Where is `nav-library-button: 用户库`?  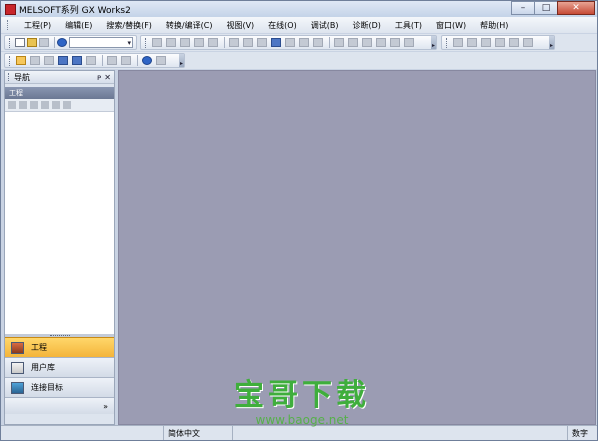 nav-library-button: 用户库 is located at coordinates (59, 367).